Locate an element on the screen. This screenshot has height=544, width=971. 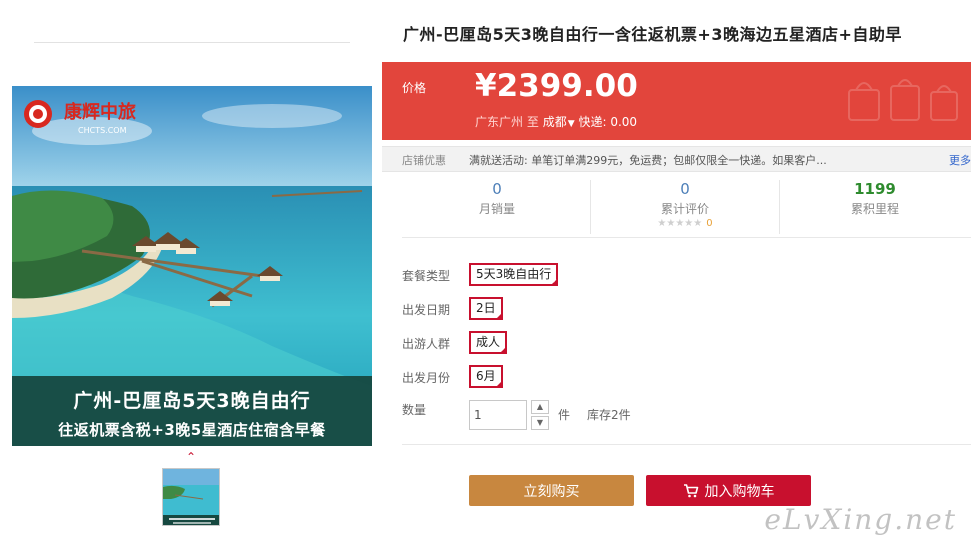
option-value: 2日 is located at coordinates (486, 308).